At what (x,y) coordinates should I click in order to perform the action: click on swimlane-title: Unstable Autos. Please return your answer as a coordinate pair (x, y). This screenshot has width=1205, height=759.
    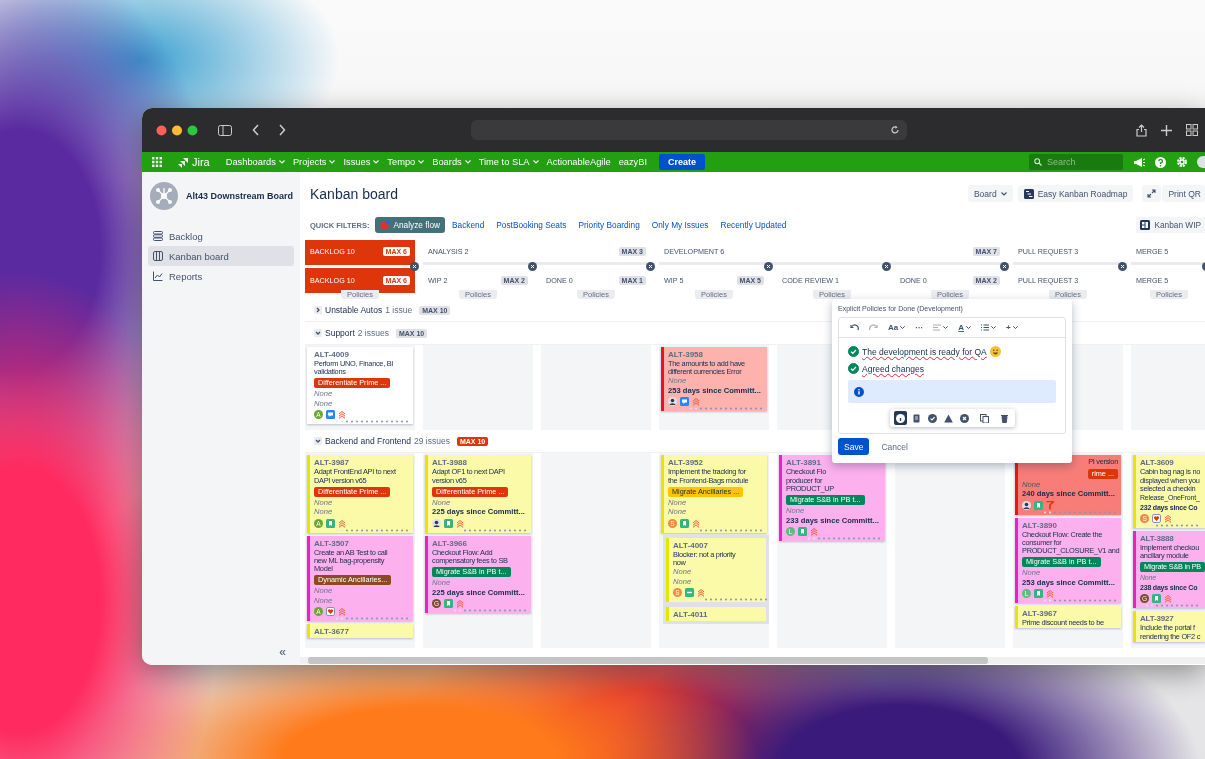
    Looking at the image, I should click on (354, 310).